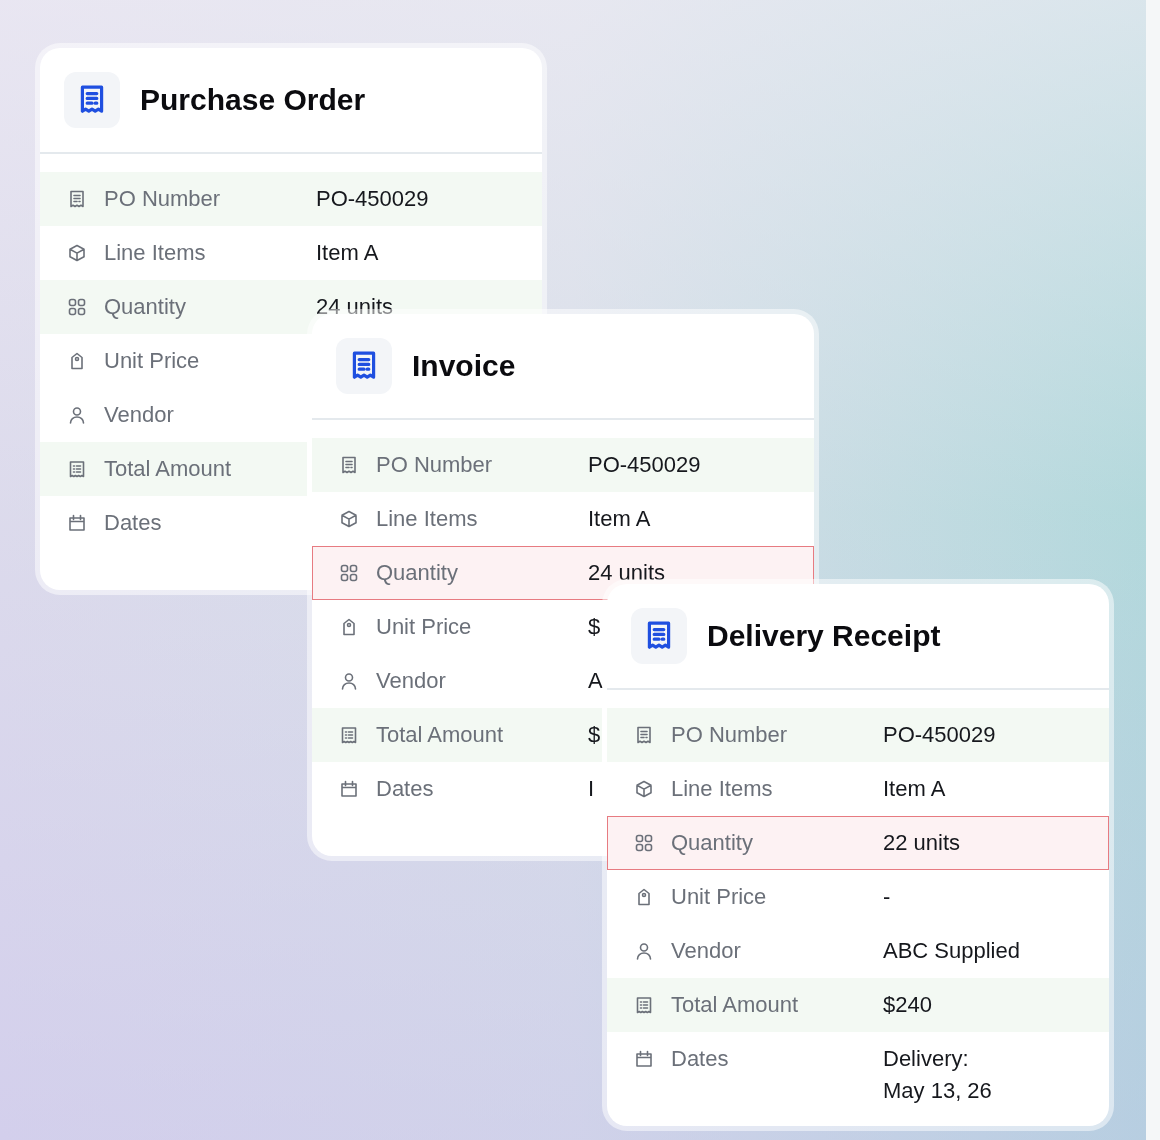  Describe the element at coordinates (951, 951) in the screenshot. I see `field-value: ABC Supplied` at that location.